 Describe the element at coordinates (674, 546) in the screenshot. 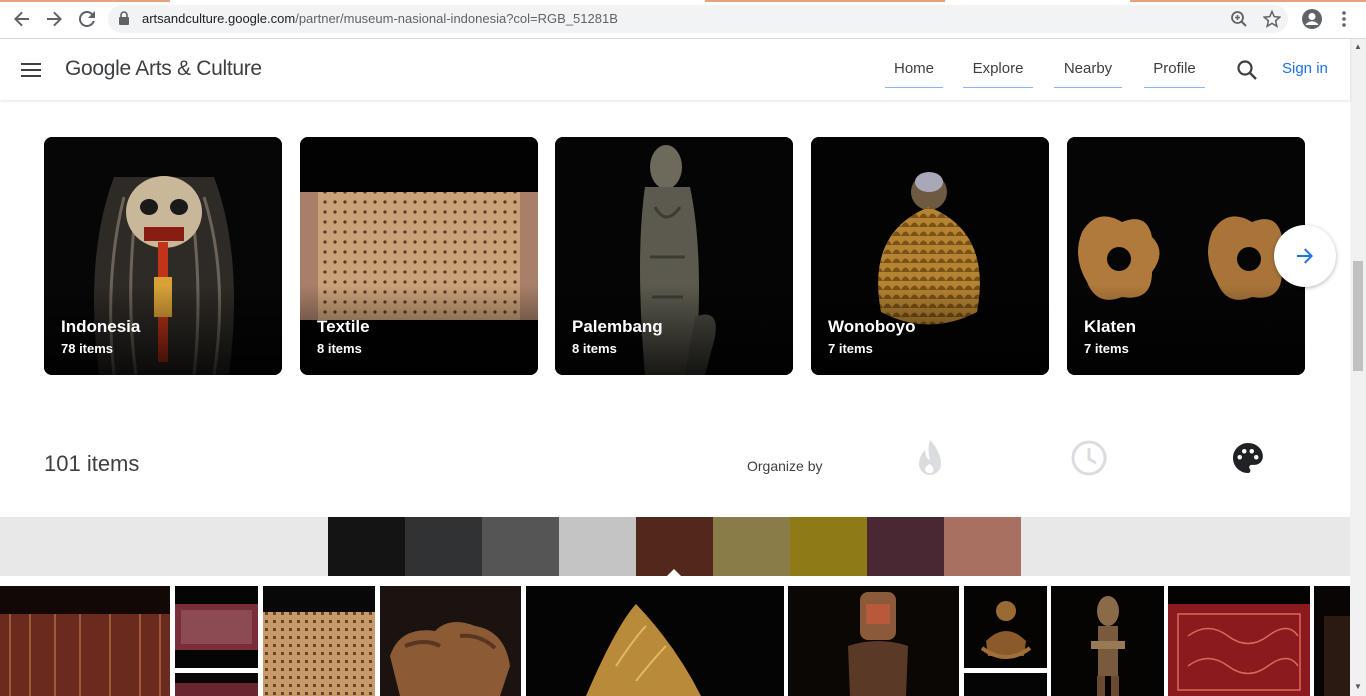

I see `color-swatch-selected` at that location.